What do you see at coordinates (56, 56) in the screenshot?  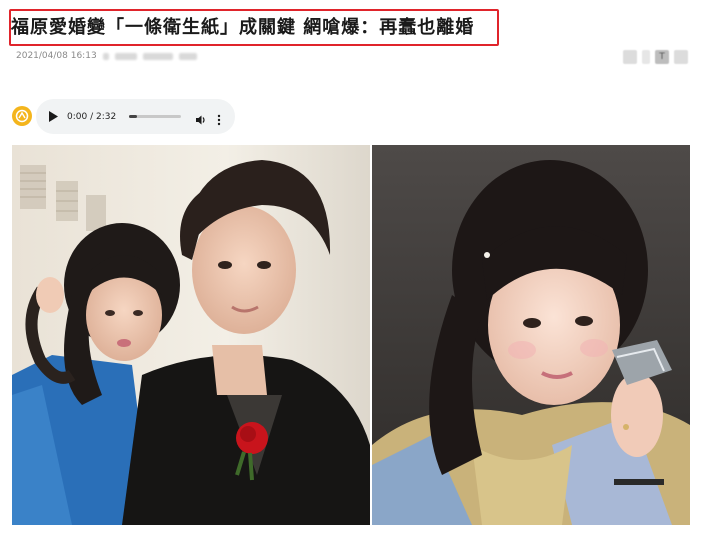 I see `publish-timestamp: 2021/04/08 16:13` at bounding box center [56, 56].